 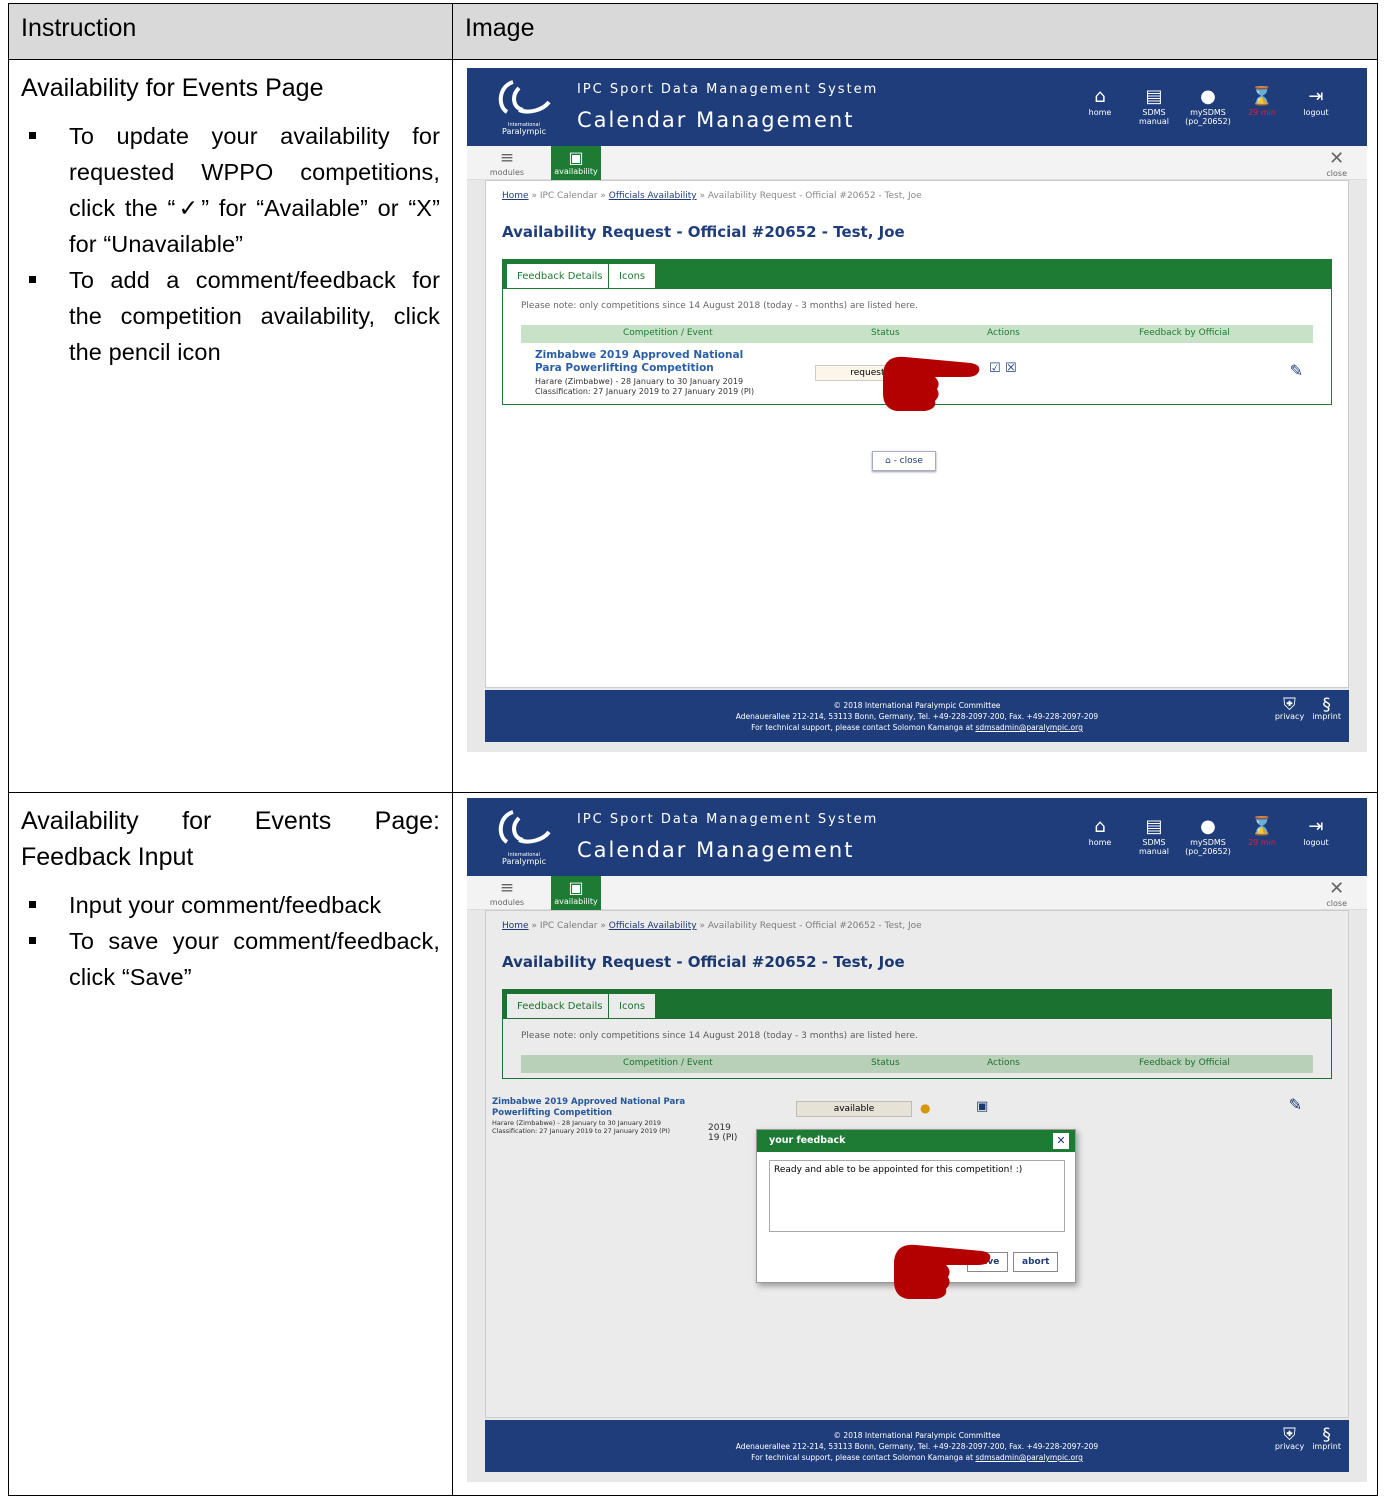 I want to click on tab-feedback-details: Feedback Details, so click(x=560, y=276).